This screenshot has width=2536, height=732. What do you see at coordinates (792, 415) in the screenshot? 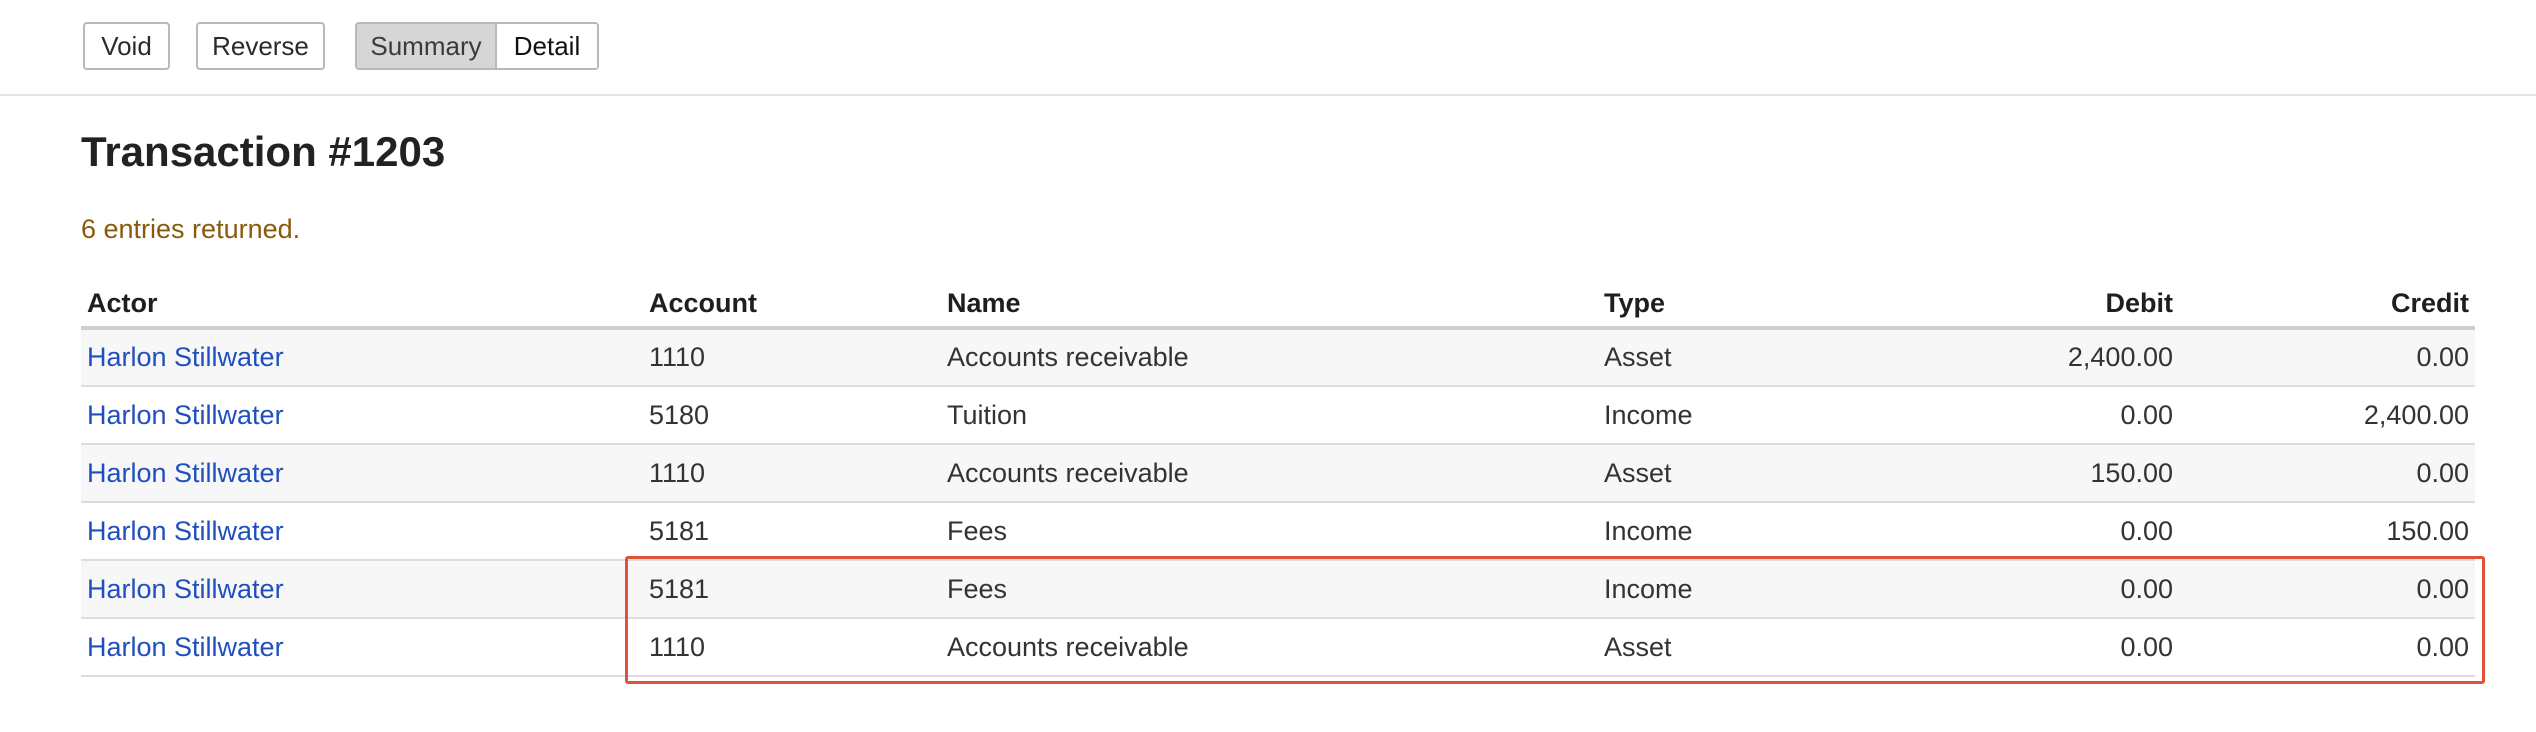
I see `account-cell: 5180` at bounding box center [792, 415].